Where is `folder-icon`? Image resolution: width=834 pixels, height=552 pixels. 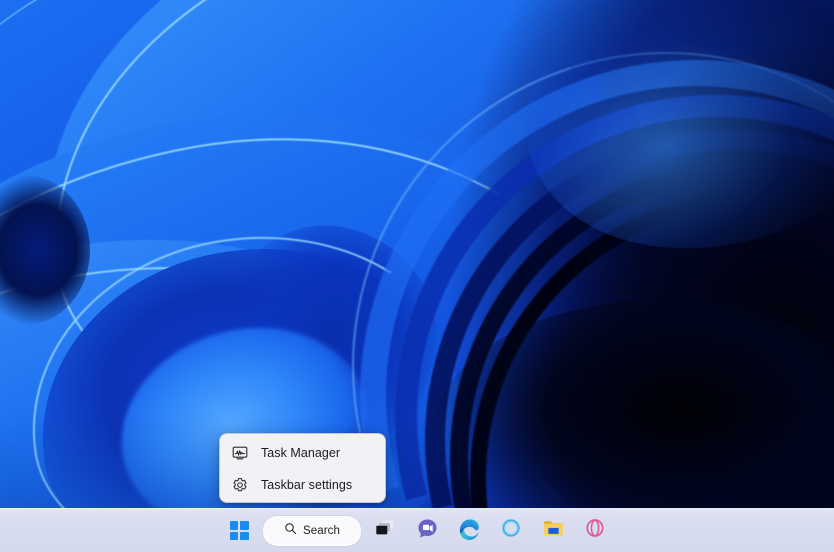
folder-icon is located at coordinates (553, 531).